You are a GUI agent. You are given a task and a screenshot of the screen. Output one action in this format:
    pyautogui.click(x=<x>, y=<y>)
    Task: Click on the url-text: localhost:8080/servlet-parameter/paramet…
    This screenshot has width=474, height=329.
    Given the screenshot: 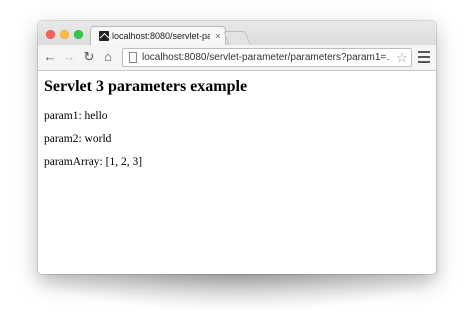 What is the action you would take?
    pyautogui.click(x=266, y=58)
    